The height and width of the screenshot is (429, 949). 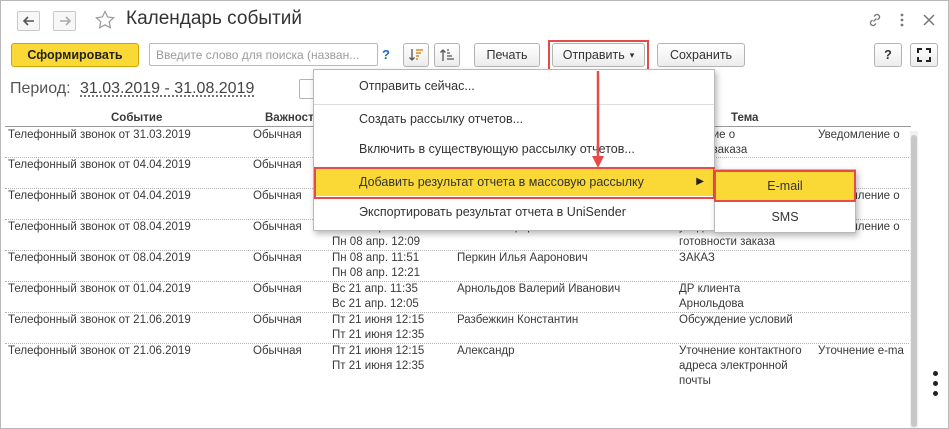 I want to click on generate-button: Сформировать, so click(x=75, y=55).